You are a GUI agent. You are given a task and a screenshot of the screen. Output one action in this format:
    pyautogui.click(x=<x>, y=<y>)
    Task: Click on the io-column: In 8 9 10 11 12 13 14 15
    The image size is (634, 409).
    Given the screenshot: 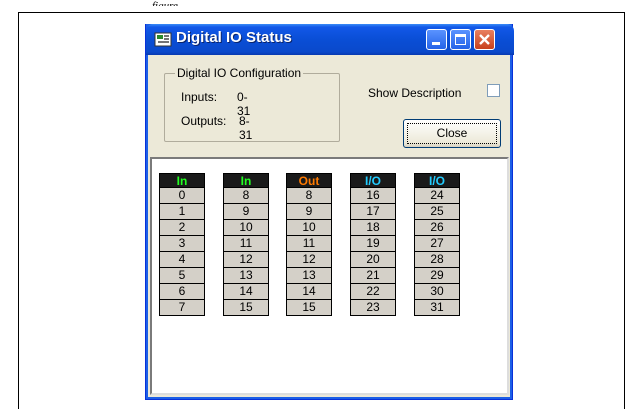 What is the action you would take?
    pyautogui.click(x=246, y=244)
    